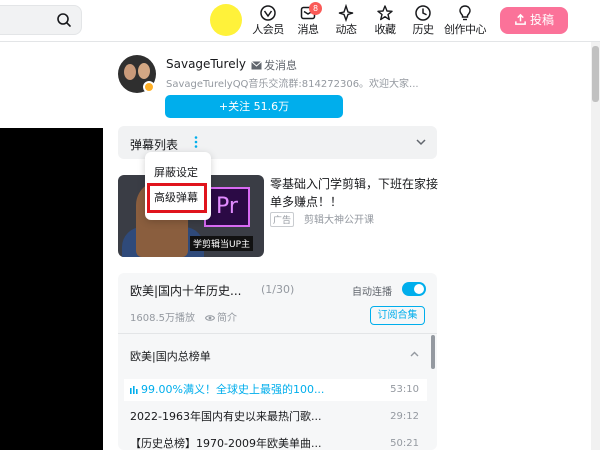 This screenshot has height=450, width=600. I want to click on autoplay-toggle, so click(414, 289).